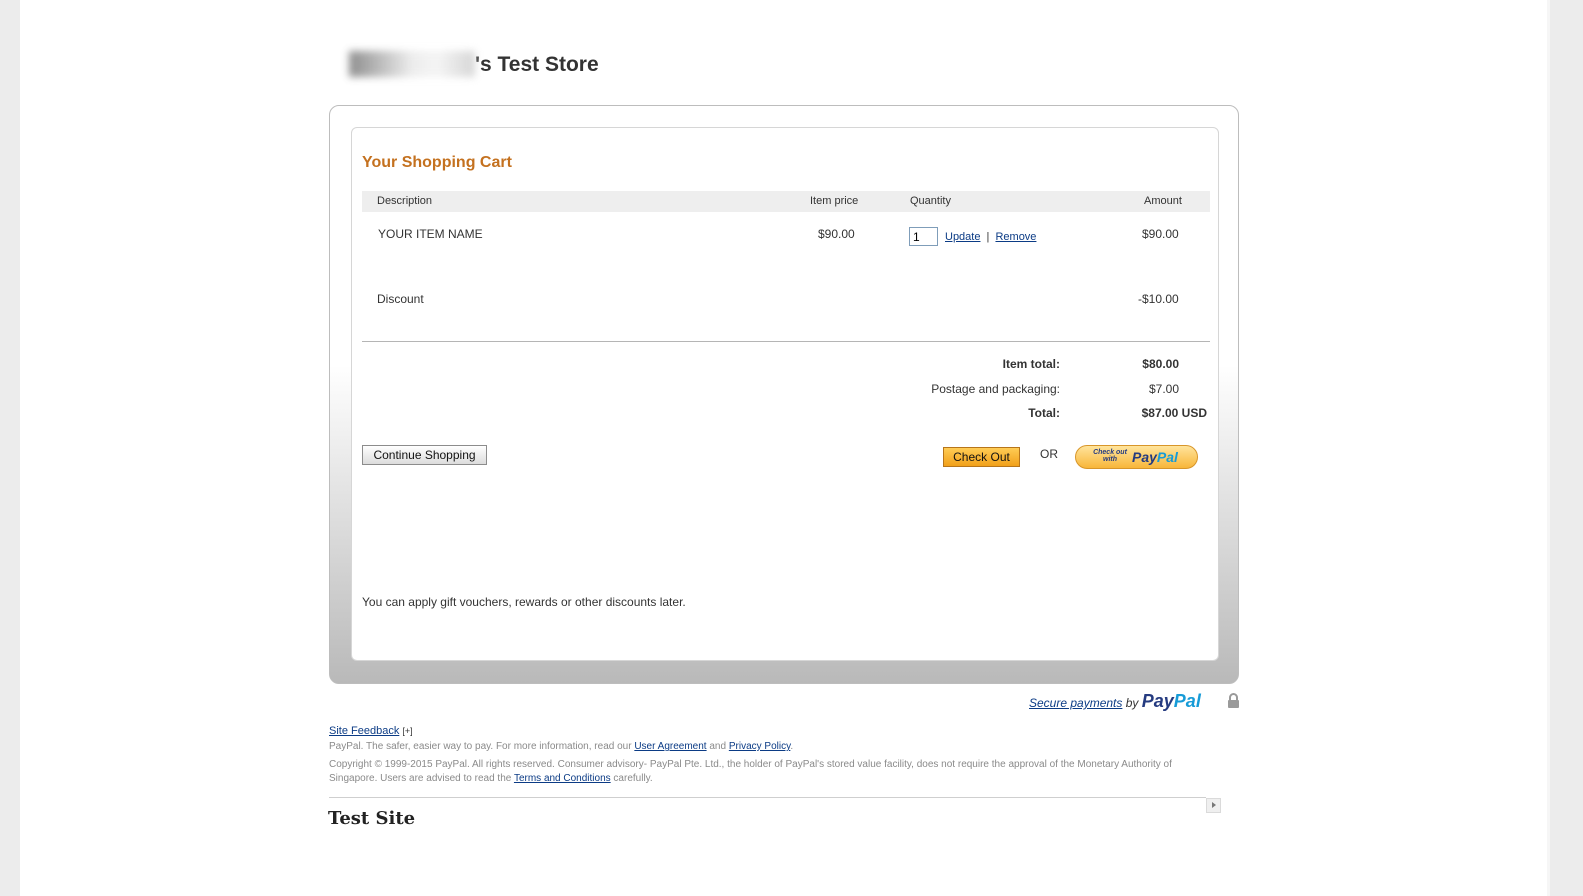  What do you see at coordinates (1132, 703) in the screenshot?
I see `secure-by: by` at bounding box center [1132, 703].